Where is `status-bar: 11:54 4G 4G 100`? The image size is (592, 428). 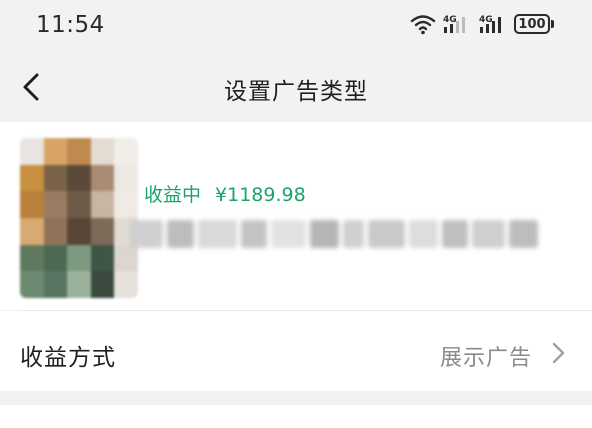 status-bar: 11:54 4G 4G 100 is located at coordinates (296, 26).